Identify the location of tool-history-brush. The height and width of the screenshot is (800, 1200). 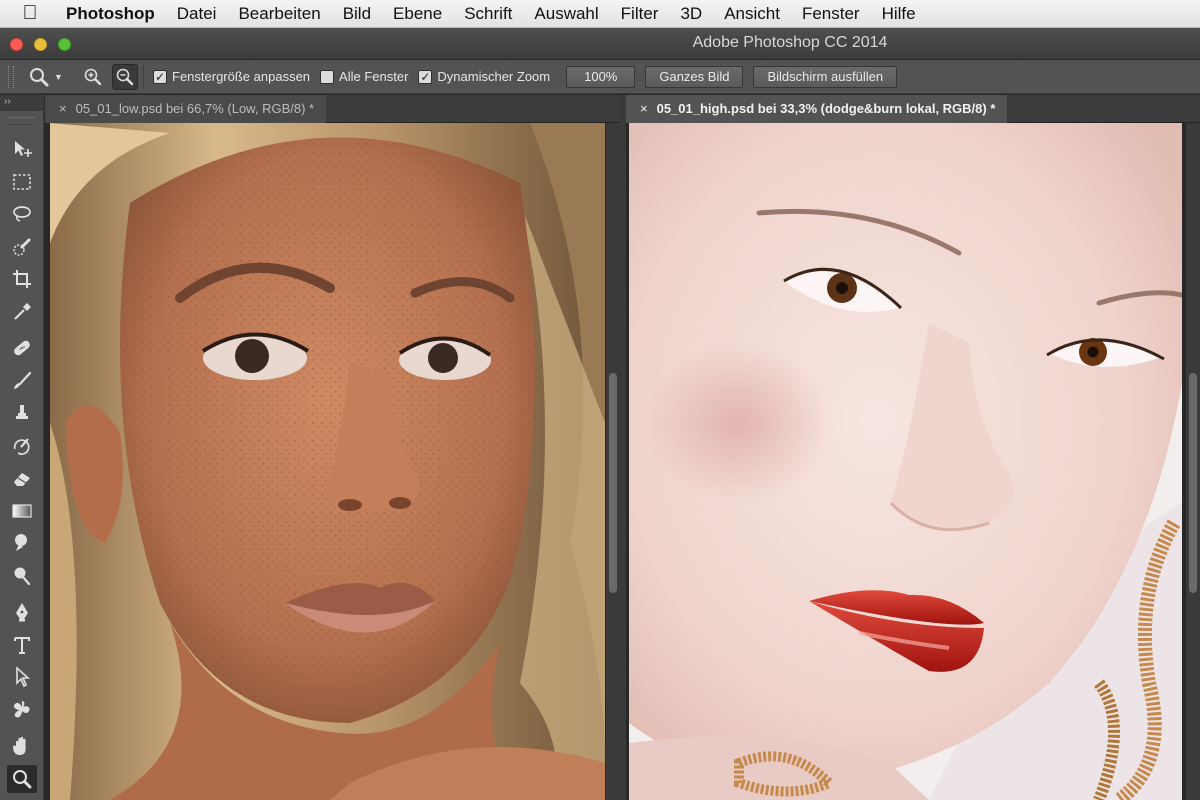
(22, 446).